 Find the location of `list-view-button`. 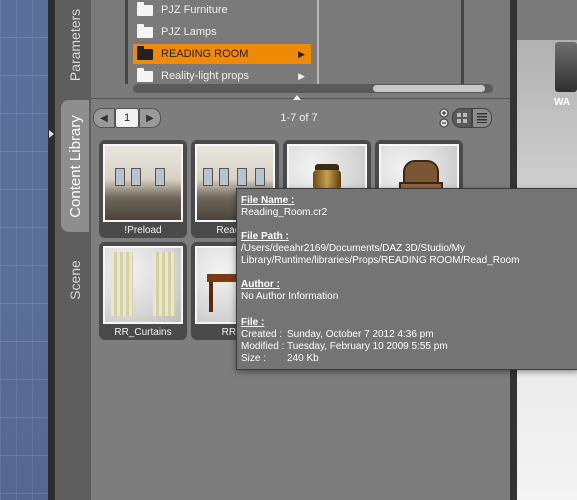

list-view-button is located at coordinates (482, 118).